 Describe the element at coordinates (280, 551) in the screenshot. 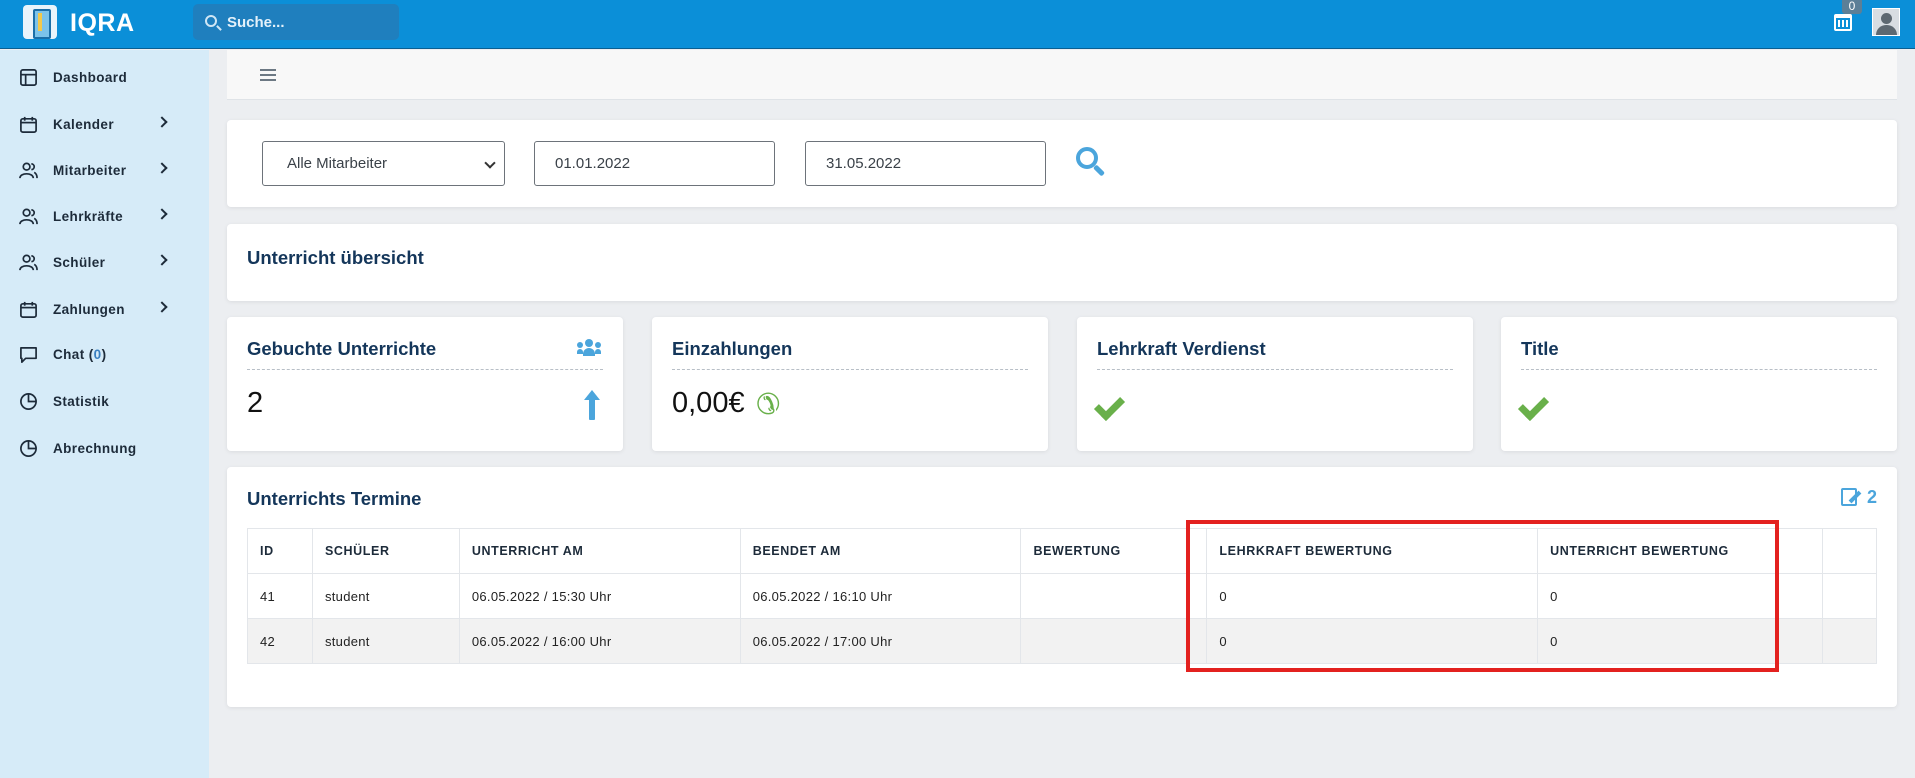

I see `column-header: ID` at that location.